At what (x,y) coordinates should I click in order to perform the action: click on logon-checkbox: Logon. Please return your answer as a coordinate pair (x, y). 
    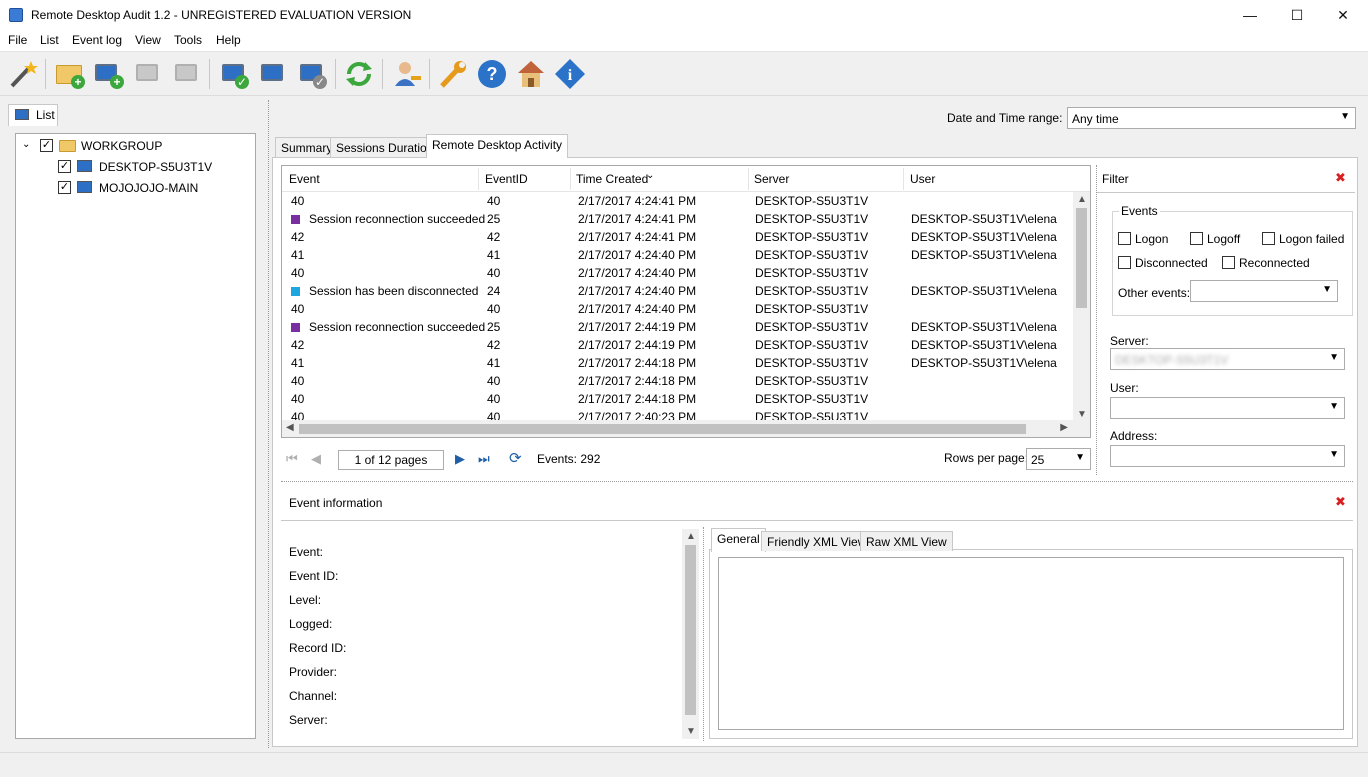
    Looking at the image, I should click on (1143, 239).